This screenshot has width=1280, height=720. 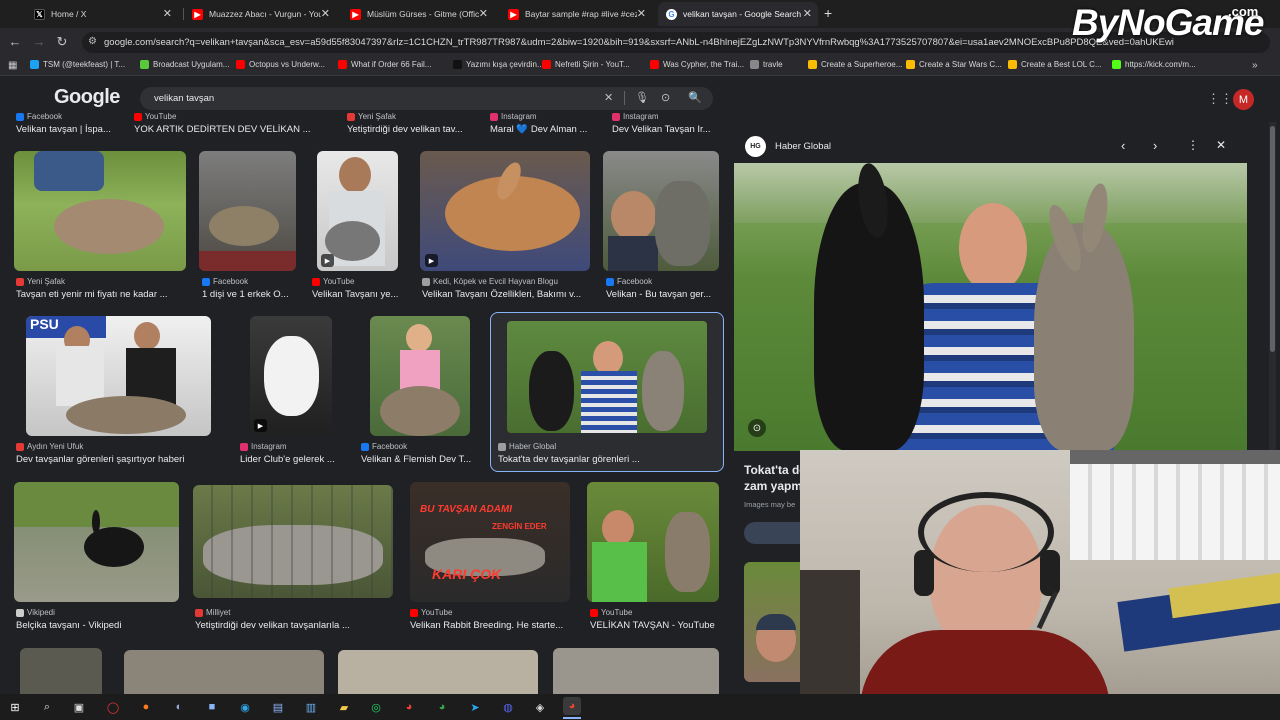 What do you see at coordinates (608, 97) in the screenshot?
I see `clear-icon: ✕` at bounding box center [608, 97].